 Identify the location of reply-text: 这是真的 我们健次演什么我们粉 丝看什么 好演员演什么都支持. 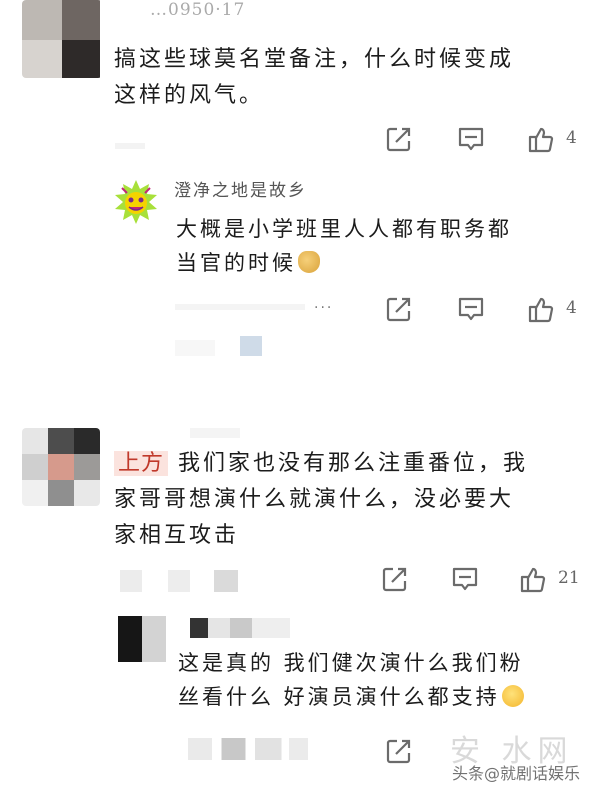
(351, 680).